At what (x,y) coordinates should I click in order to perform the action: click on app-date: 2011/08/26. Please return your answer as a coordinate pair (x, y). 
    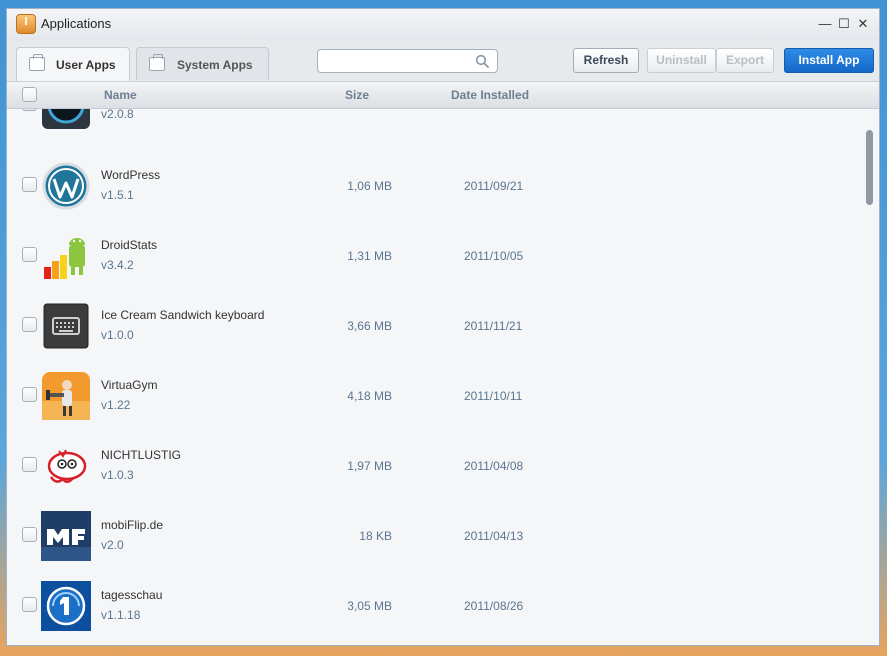
    Looking at the image, I should click on (494, 606).